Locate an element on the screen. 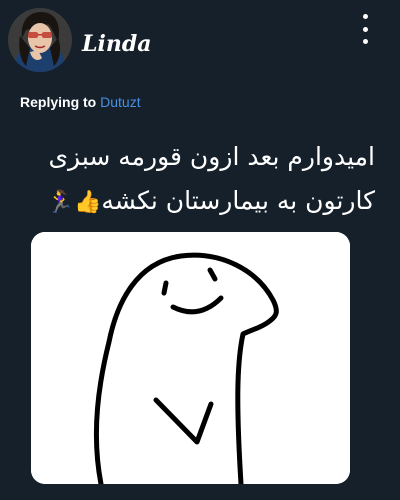 The height and width of the screenshot is (500, 400). avatar is located at coordinates (40, 40).